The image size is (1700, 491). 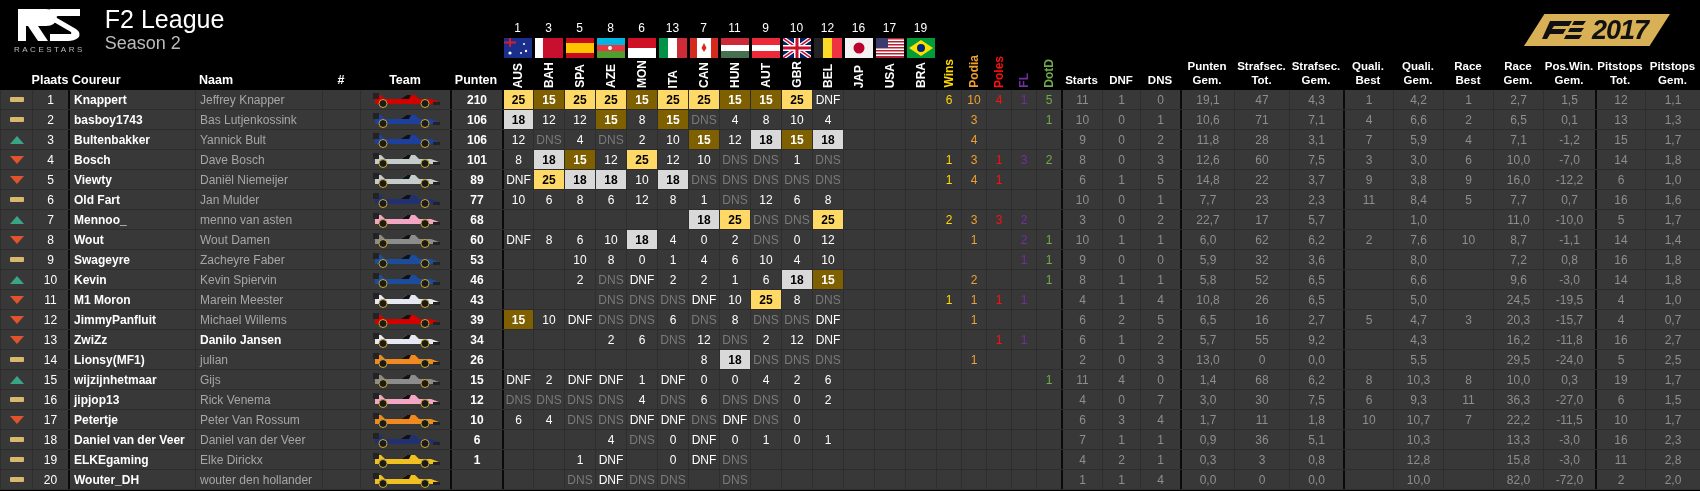 What do you see at coordinates (1569, 219) in the screenshot?
I see `table-cell: -10,0` at bounding box center [1569, 219].